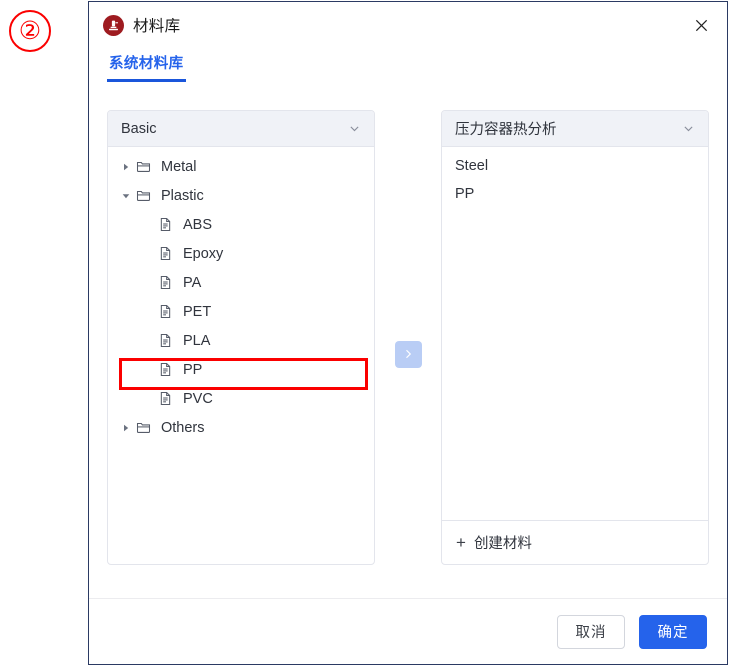 The width and height of the screenshot is (730, 667). What do you see at coordinates (575, 166) in the screenshot?
I see `list-item: Steel` at bounding box center [575, 166].